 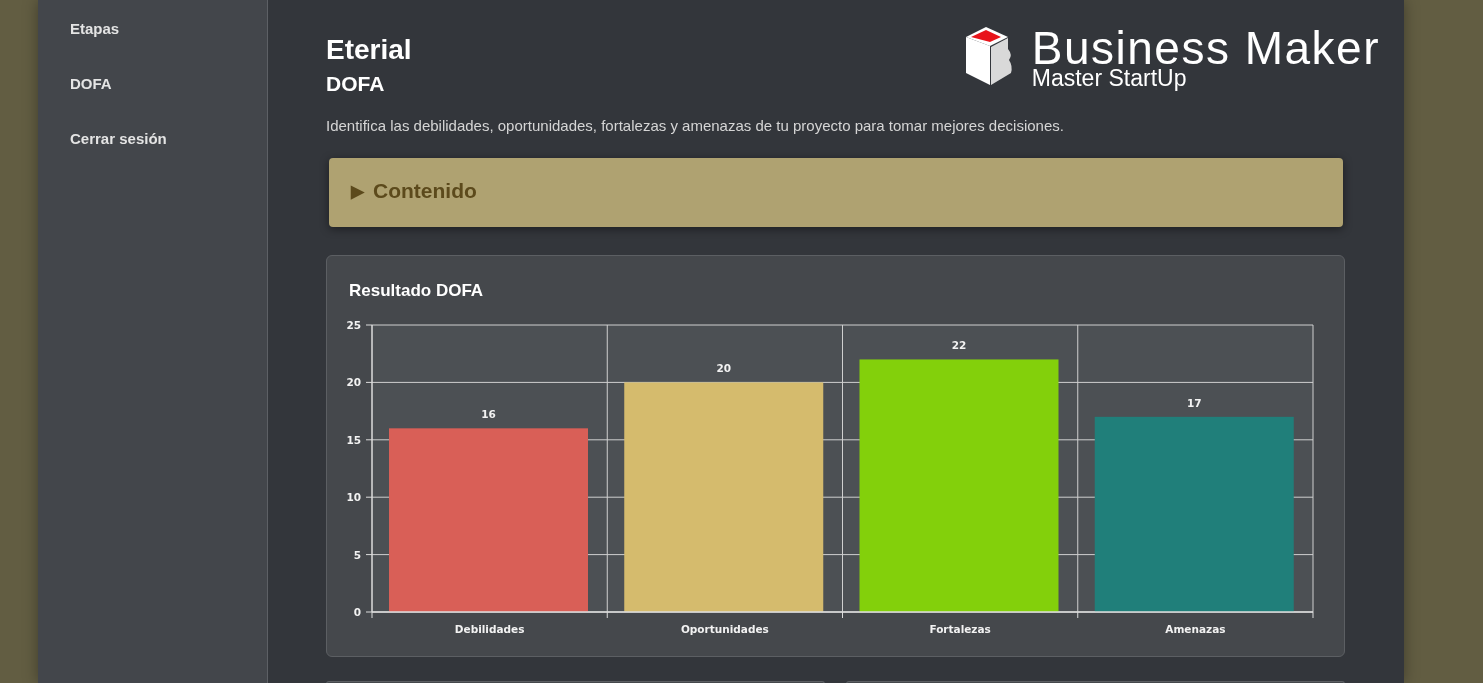 I want to click on sidebar-link: DOFA, so click(x=91, y=84).